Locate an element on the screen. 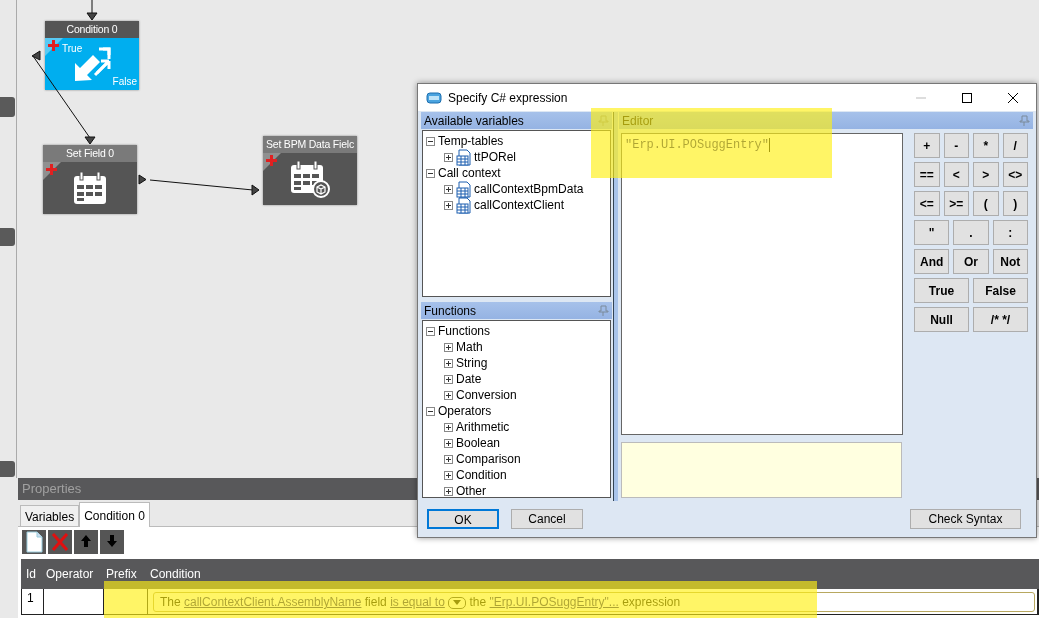 The height and width of the screenshot is (618, 1039). column-header: Condition is located at coordinates (175, 574).